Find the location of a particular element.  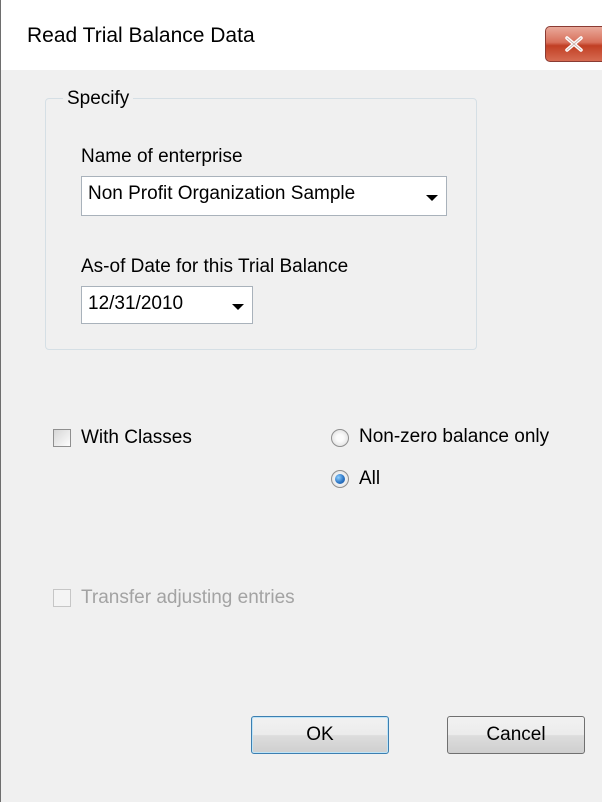

enterprise-label: Name of enterprise is located at coordinates (162, 156).